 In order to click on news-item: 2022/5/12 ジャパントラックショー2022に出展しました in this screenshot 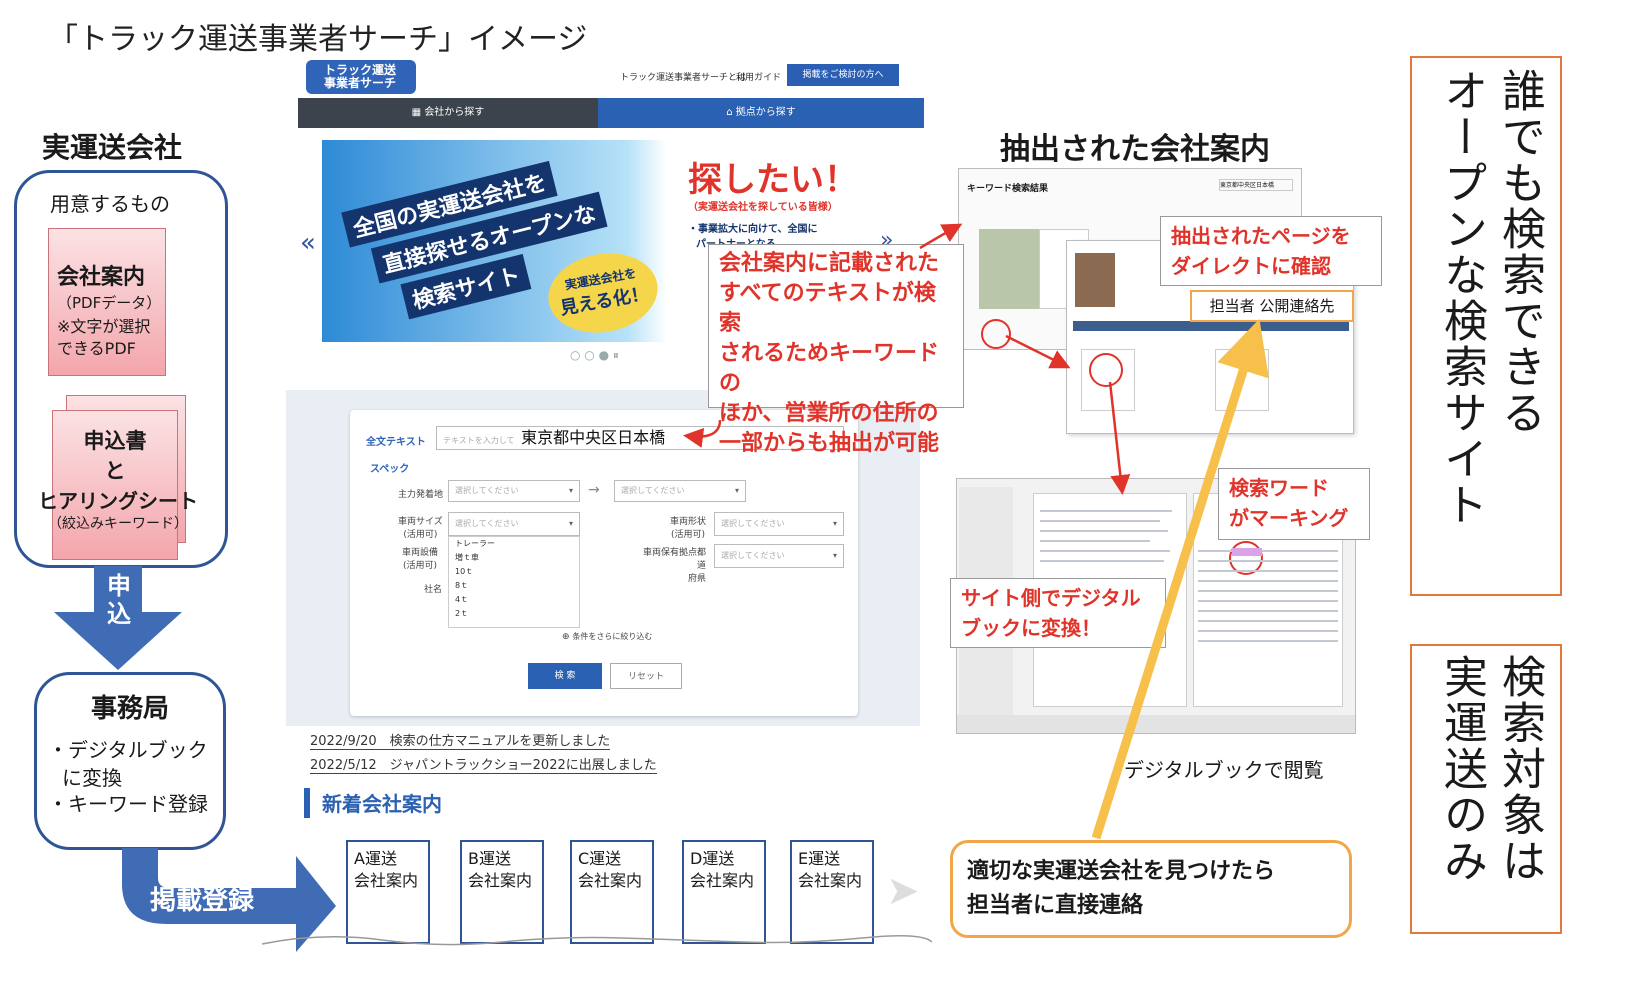, I will do `click(483, 764)`.